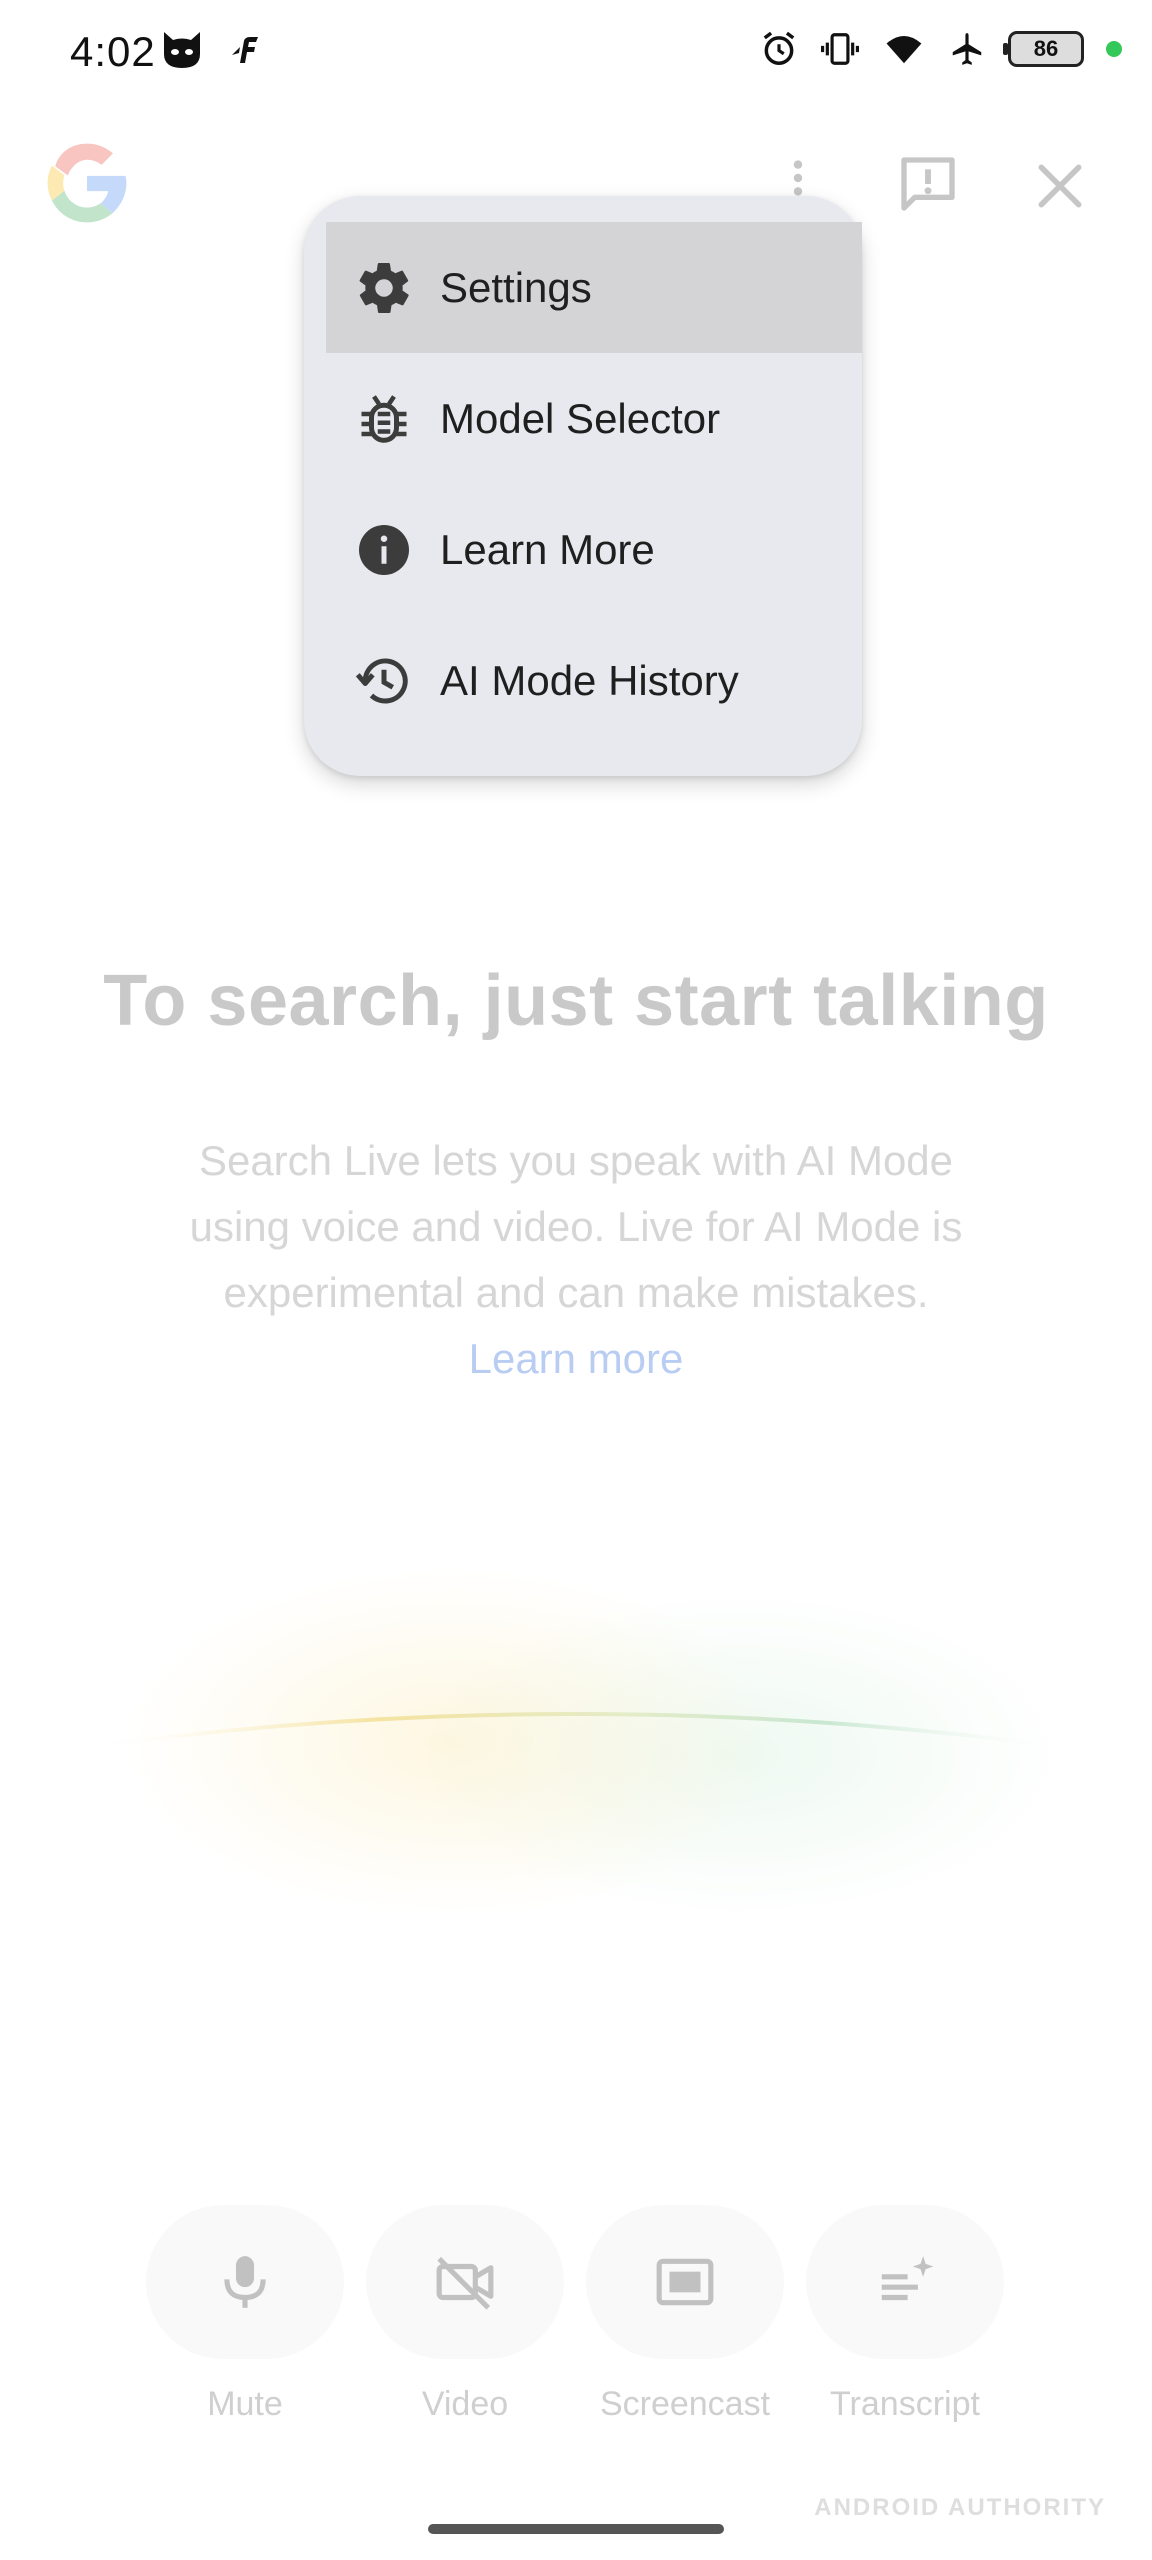 Image resolution: width=1152 pixels, height=2560 pixels. Describe the element at coordinates (384, 549) in the screenshot. I see `info-icon` at that location.